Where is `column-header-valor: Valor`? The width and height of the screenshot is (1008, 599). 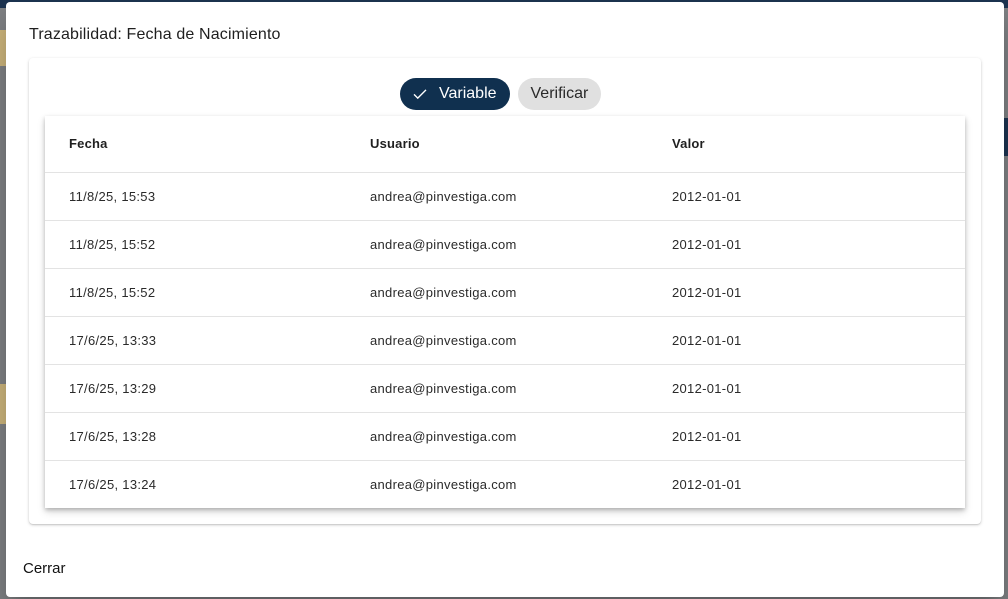
column-header-valor: Valor is located at coordinates (818, 144).